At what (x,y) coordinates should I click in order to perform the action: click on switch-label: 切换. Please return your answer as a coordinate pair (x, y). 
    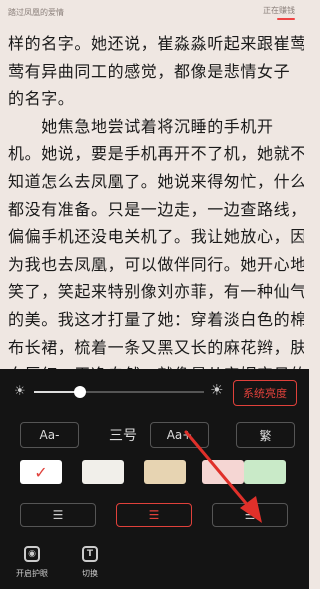
    Looking at the image, I should click on (90, 573).